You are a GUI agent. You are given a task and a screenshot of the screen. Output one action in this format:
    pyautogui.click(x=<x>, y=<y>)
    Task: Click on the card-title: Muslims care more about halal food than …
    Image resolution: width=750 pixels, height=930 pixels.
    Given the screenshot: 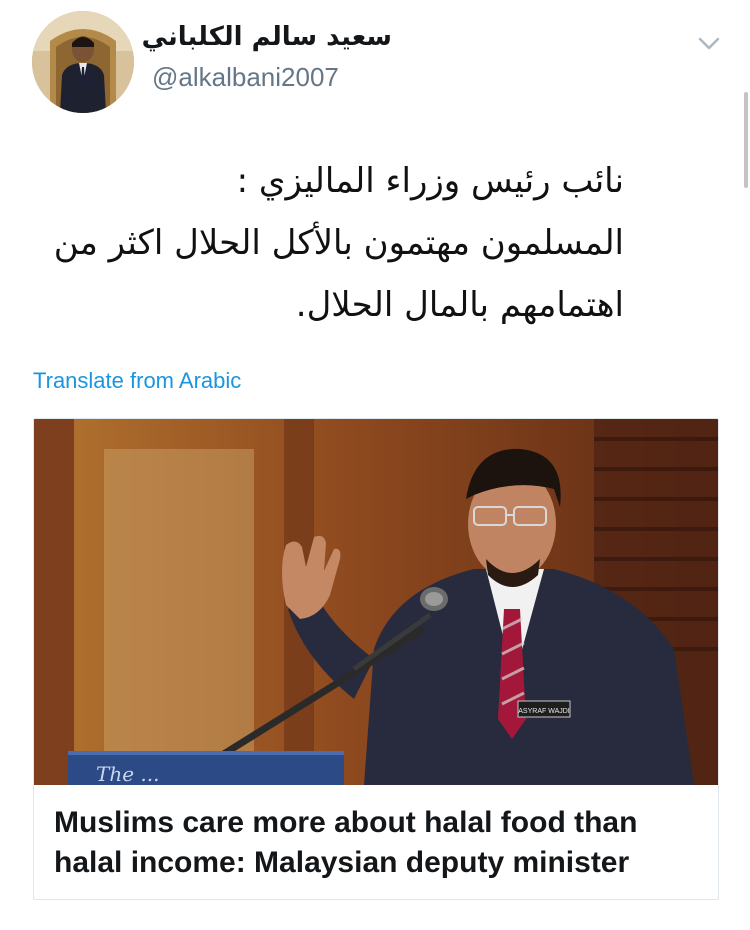 What is the action you would take?
    pyautogui.click(x=384, y=843)
    